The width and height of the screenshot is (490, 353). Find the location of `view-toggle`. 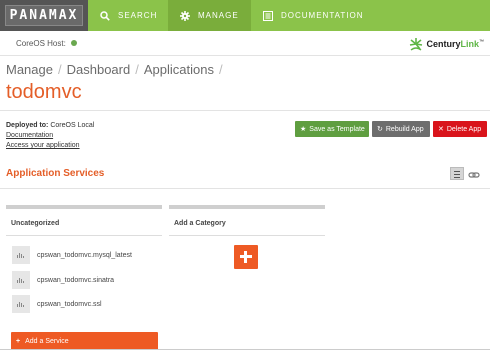

view-toggle is located at coordinates (465, 173).